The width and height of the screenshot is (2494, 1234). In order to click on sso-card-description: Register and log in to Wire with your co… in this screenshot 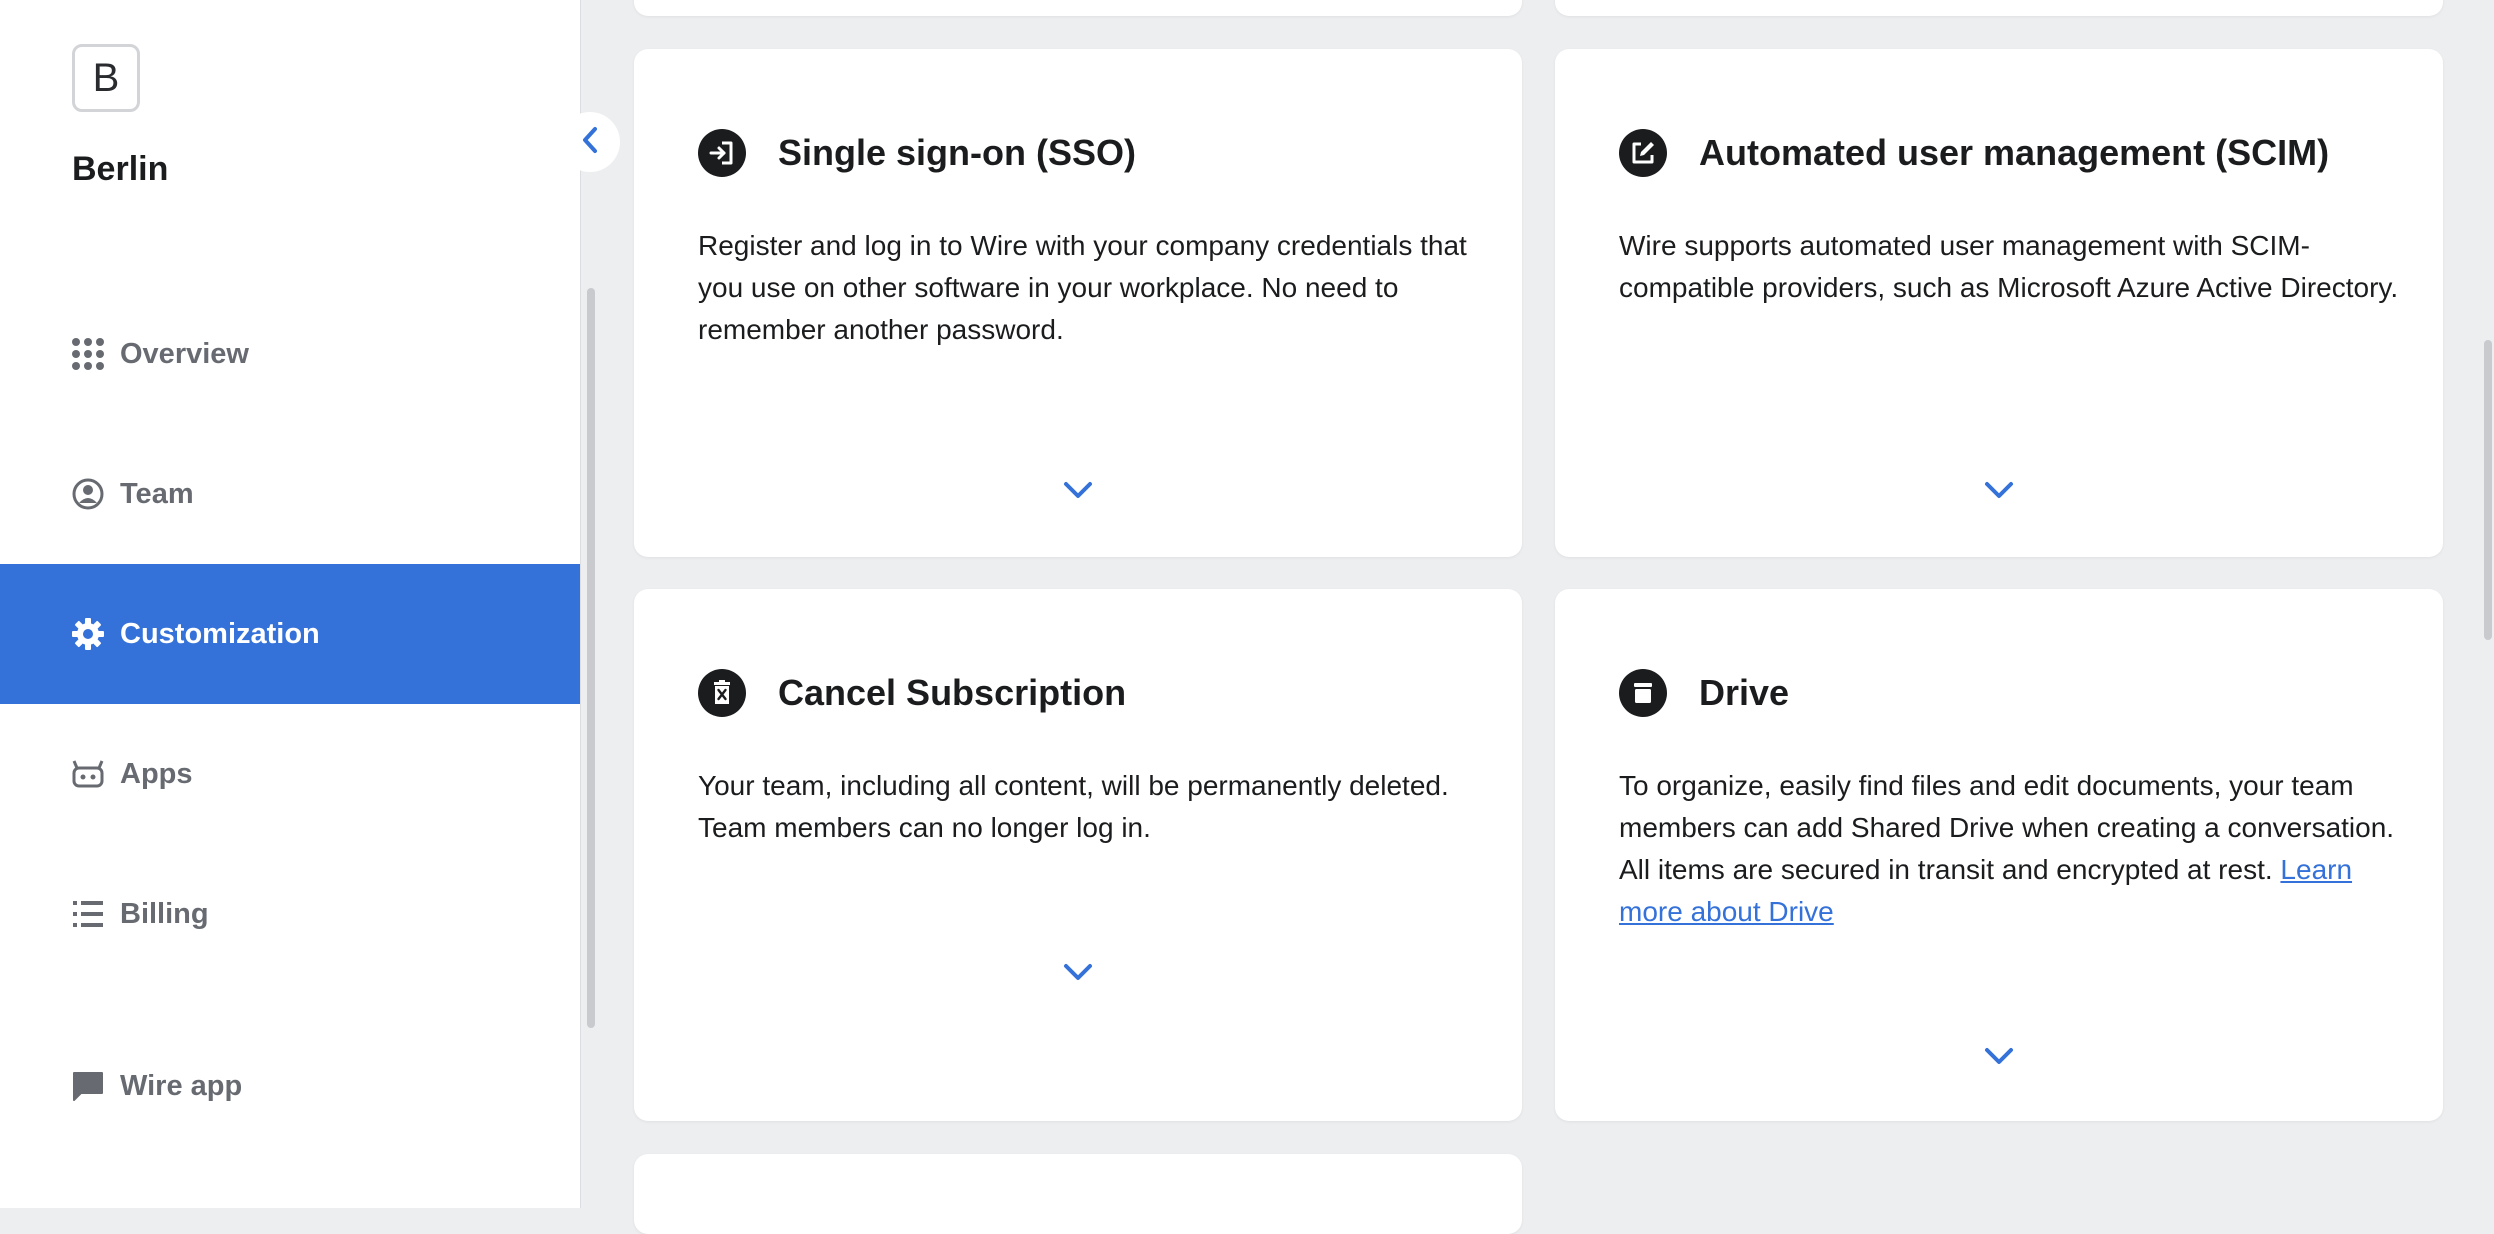, I will do `click(1082, 287)`.